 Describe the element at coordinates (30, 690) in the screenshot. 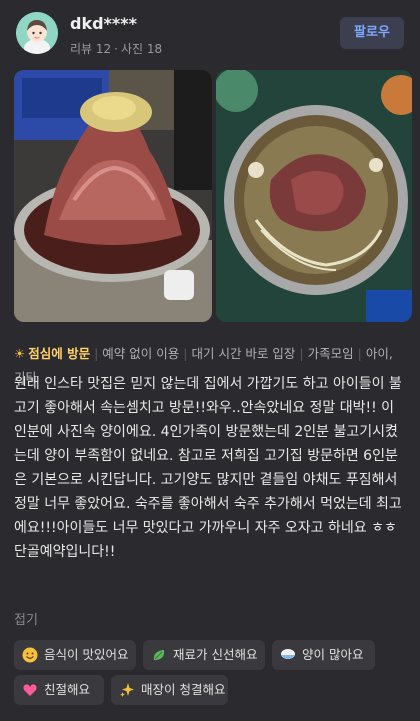

I see `heart-icon` at that location.